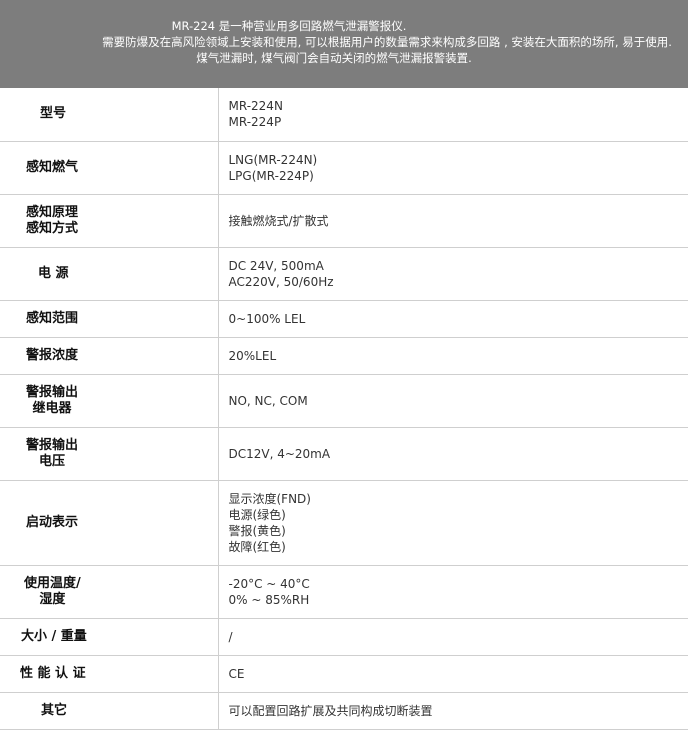  Describe the element at coordinates (257, 546) in the screenshot. I see `spec-value-line: 故障(红色)` at that location.